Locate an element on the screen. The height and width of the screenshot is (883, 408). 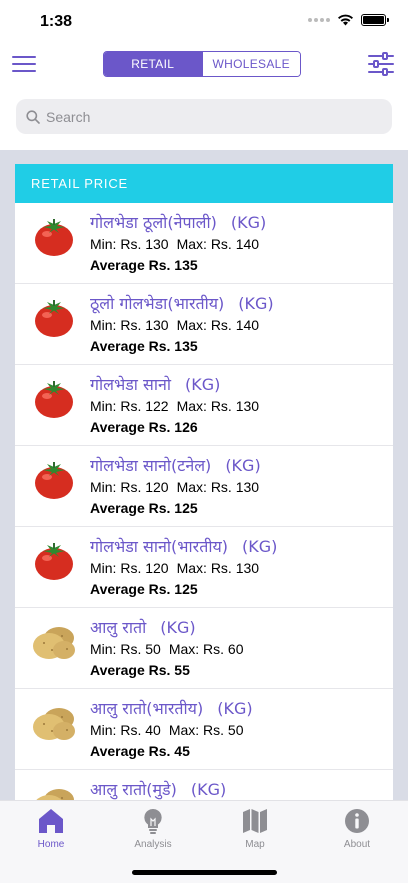
item-name: गोलभेडा सानो(टनेल) (KG) is located at coordinates (175, 465).